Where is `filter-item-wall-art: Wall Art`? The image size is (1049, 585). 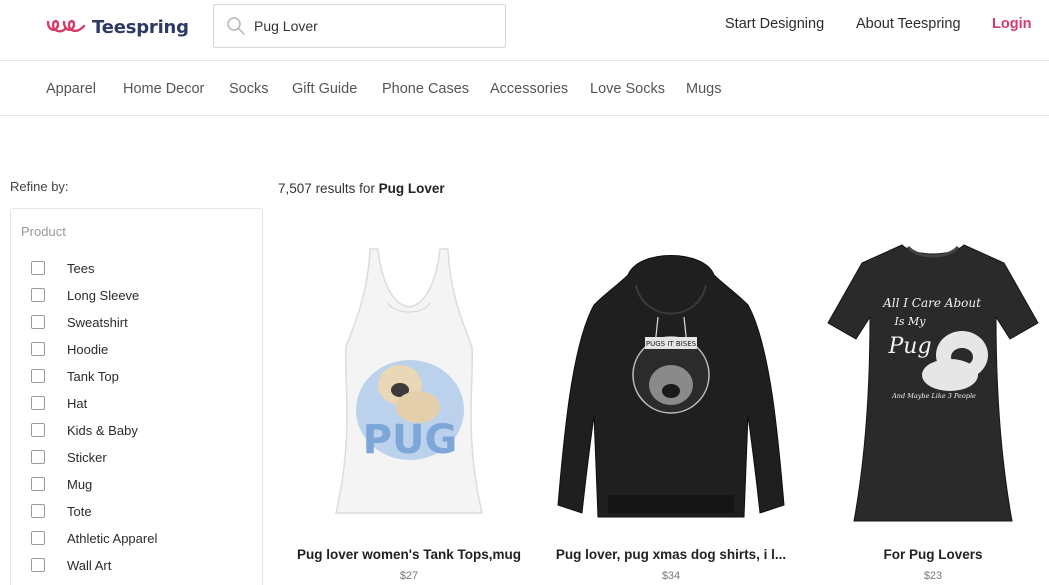
filter-item-wall-art: Wall Art is located at coordinates (71, 565).